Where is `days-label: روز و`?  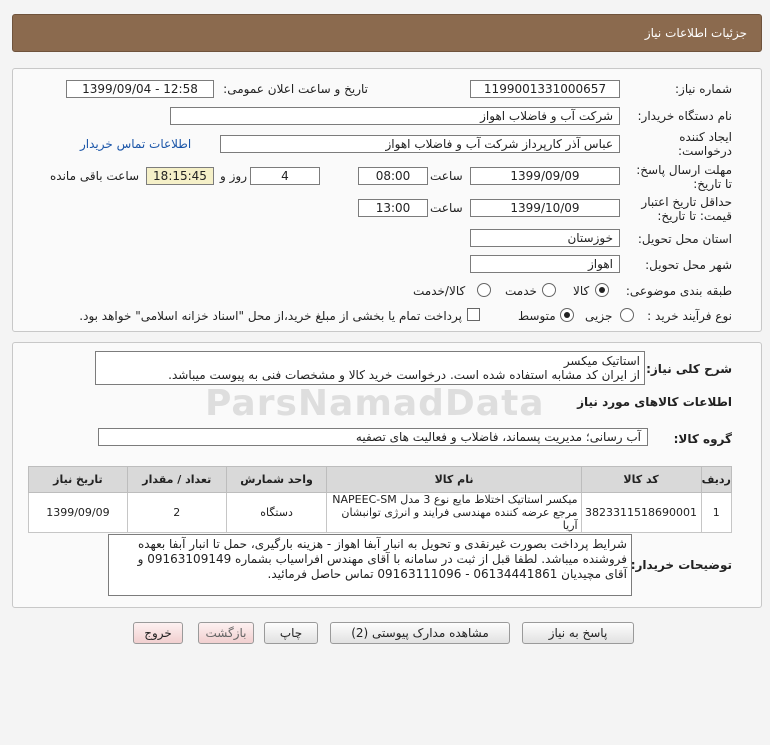
days-label: روز و is located at coordinates (233, 176).